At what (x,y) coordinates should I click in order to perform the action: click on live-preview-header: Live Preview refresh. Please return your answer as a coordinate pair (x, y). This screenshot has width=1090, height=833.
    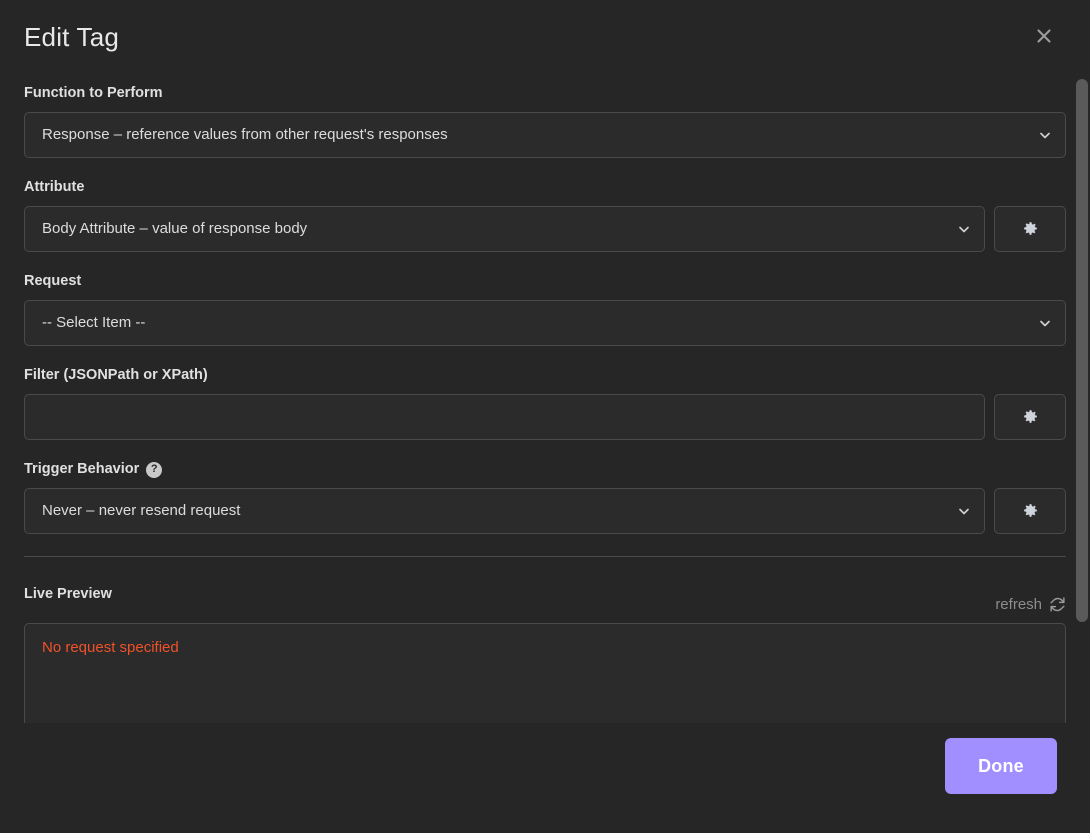
    Looking at the image, I should click on (545, 599).